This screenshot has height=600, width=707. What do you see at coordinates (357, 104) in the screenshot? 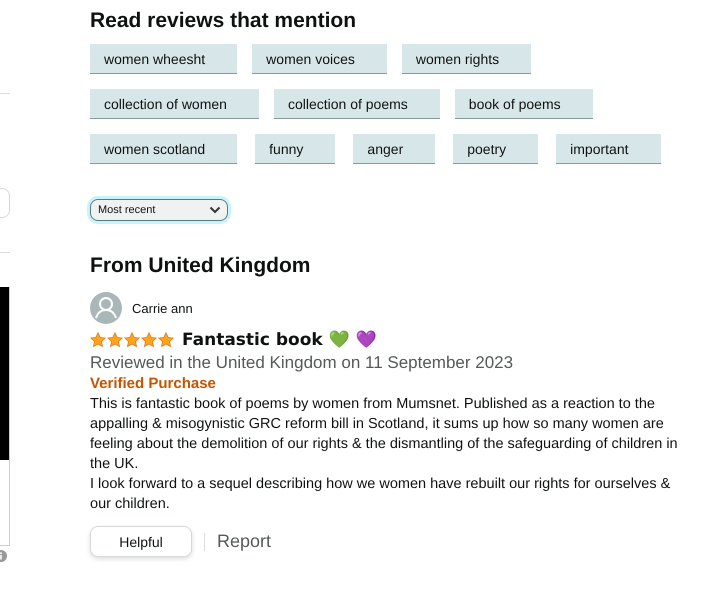
I see `filter-chip: collection of poems` at bounding box center [357, 104].